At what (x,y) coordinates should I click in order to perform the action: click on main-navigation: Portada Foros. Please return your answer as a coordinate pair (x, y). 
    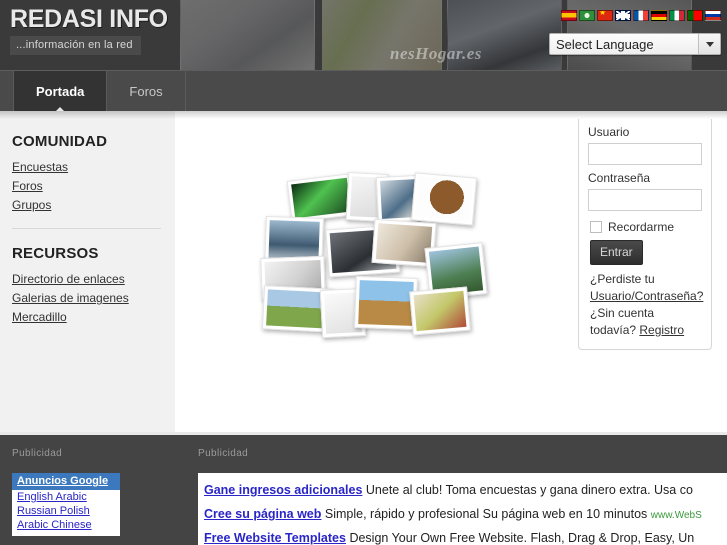
    Looking at the image, I should click on (363, 91).